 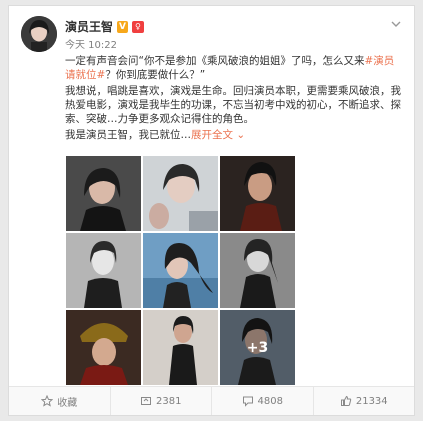 What do you see at coordinates (39, 34) in the screenshot?
I see `avatar` at bounding box center [39, 34].